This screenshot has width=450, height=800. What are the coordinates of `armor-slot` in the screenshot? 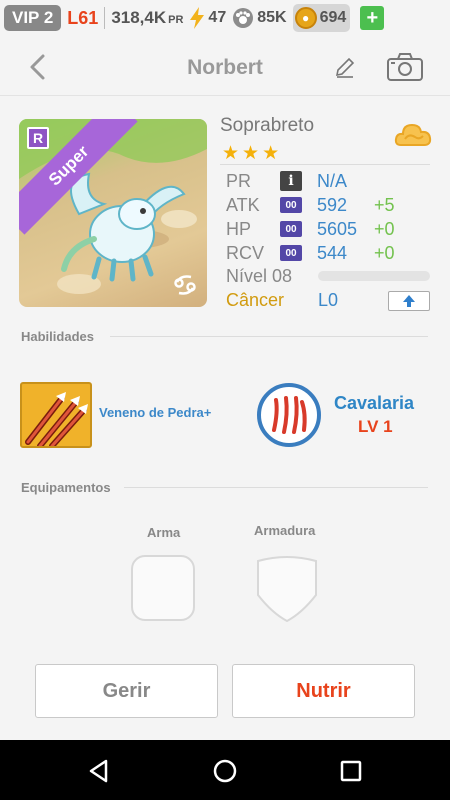 It's located at (287, 588).